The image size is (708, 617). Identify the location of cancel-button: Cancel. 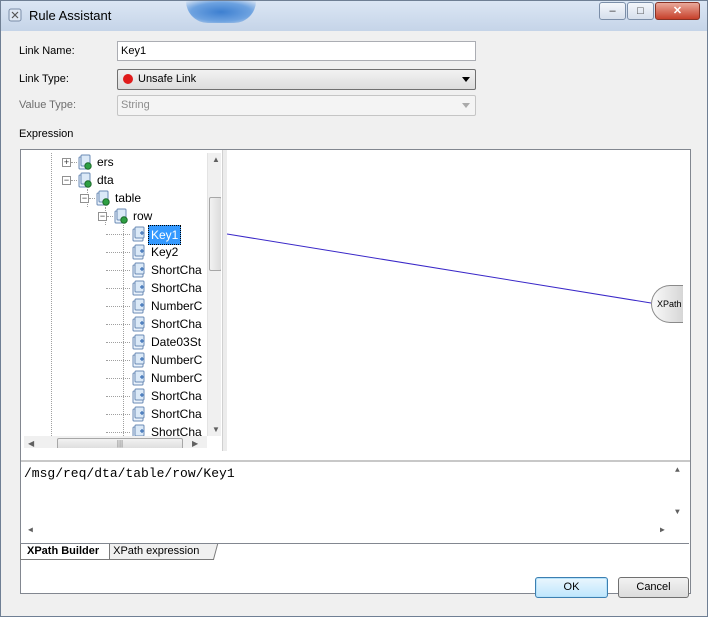
(653, 587).